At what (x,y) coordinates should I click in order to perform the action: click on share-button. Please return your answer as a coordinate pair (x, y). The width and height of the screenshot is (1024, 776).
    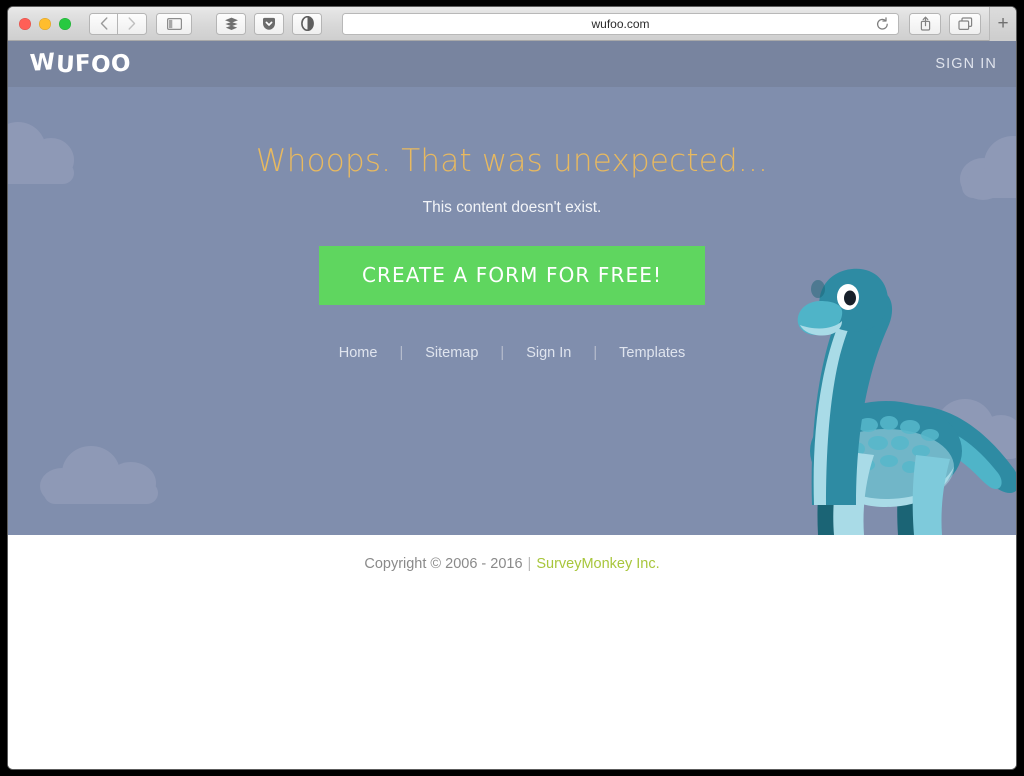
    Looking at the image, I should click on (925, 23).